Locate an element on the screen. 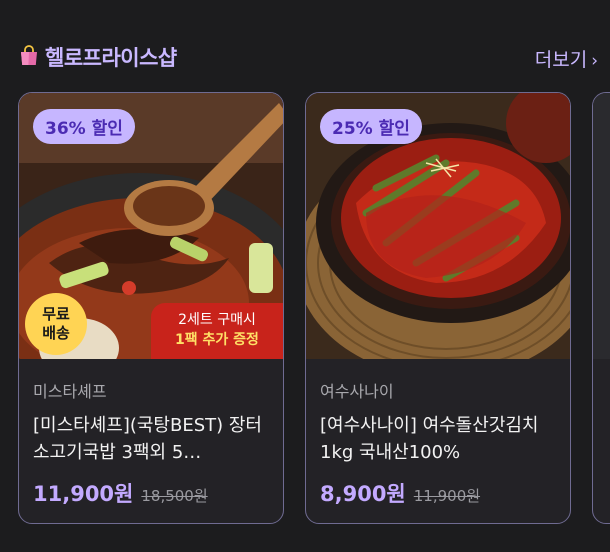 This screenshot has height=552, width=610. discount-badge: 36% 할인 is located at coordinates (84, 126).